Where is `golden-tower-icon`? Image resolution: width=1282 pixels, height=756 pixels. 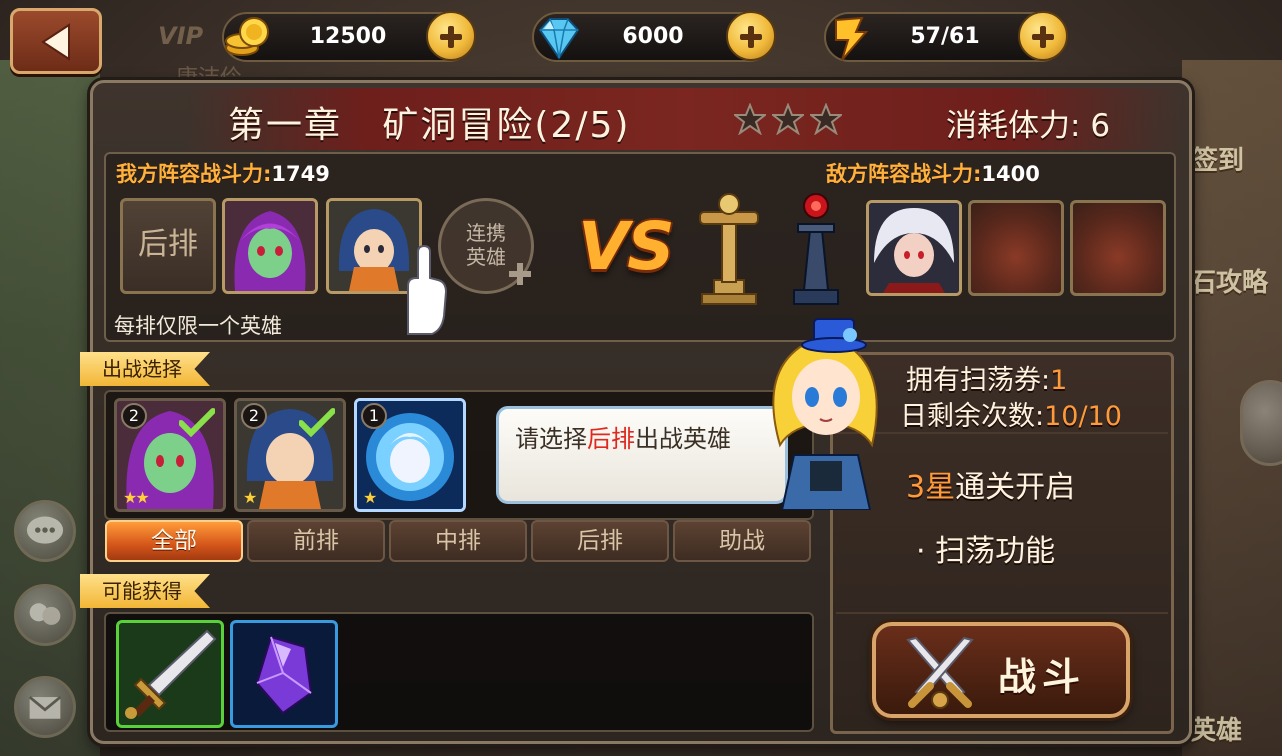 golden-tower-icon is located at coordinates (729, 249).